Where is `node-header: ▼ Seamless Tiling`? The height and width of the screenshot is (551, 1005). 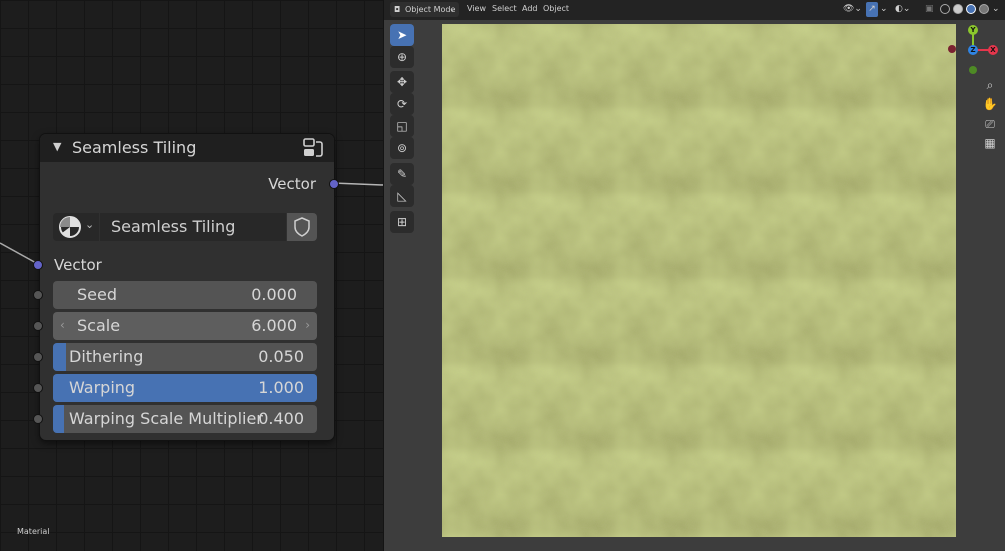
node-header: ▼ Seamless Tiling is located at coordinates (187, 148).